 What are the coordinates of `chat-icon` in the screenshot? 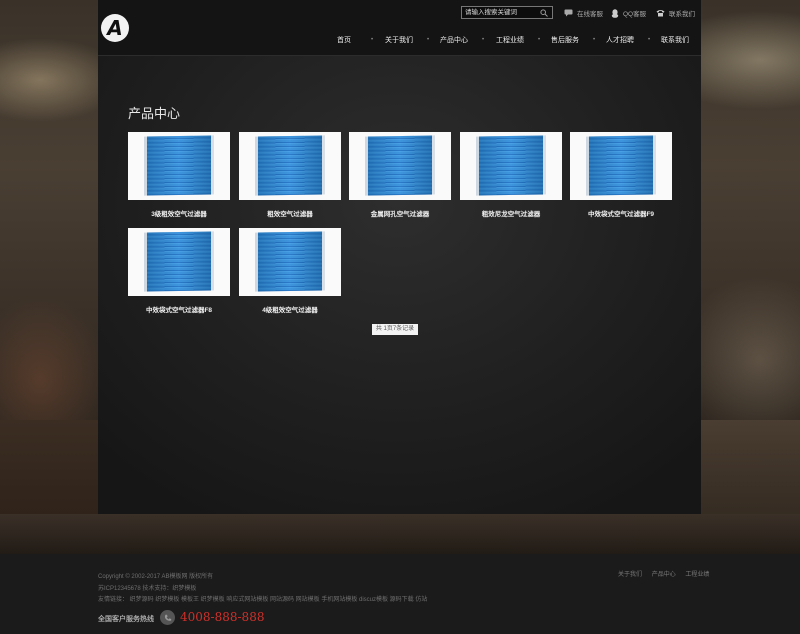 It's located at (568, 13).